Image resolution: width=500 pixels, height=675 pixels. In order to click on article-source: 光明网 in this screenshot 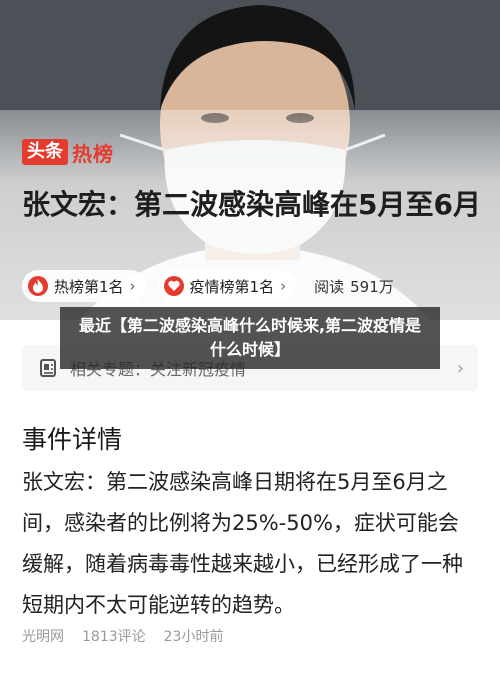, I will do `click(43, 636)`.